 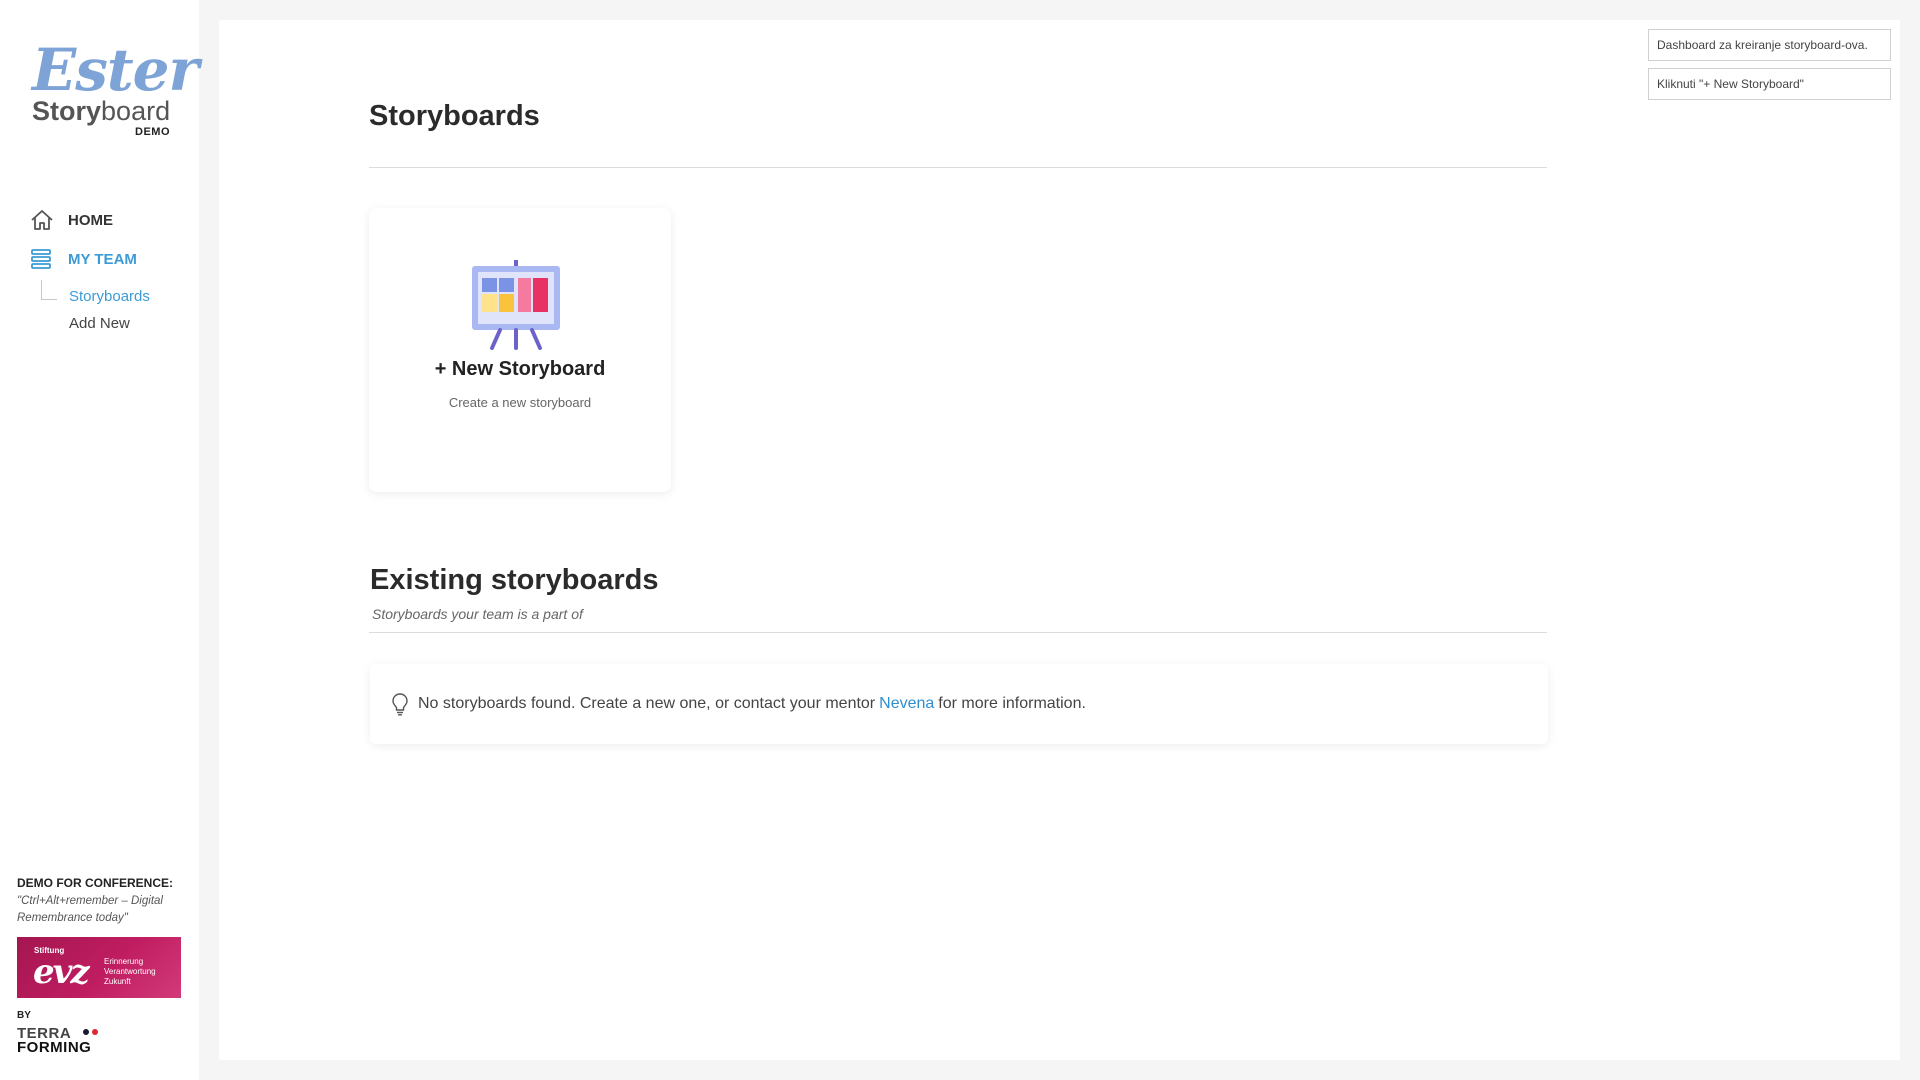 I want to click on nav-item-home: HOME, so click(x=110, y=220).